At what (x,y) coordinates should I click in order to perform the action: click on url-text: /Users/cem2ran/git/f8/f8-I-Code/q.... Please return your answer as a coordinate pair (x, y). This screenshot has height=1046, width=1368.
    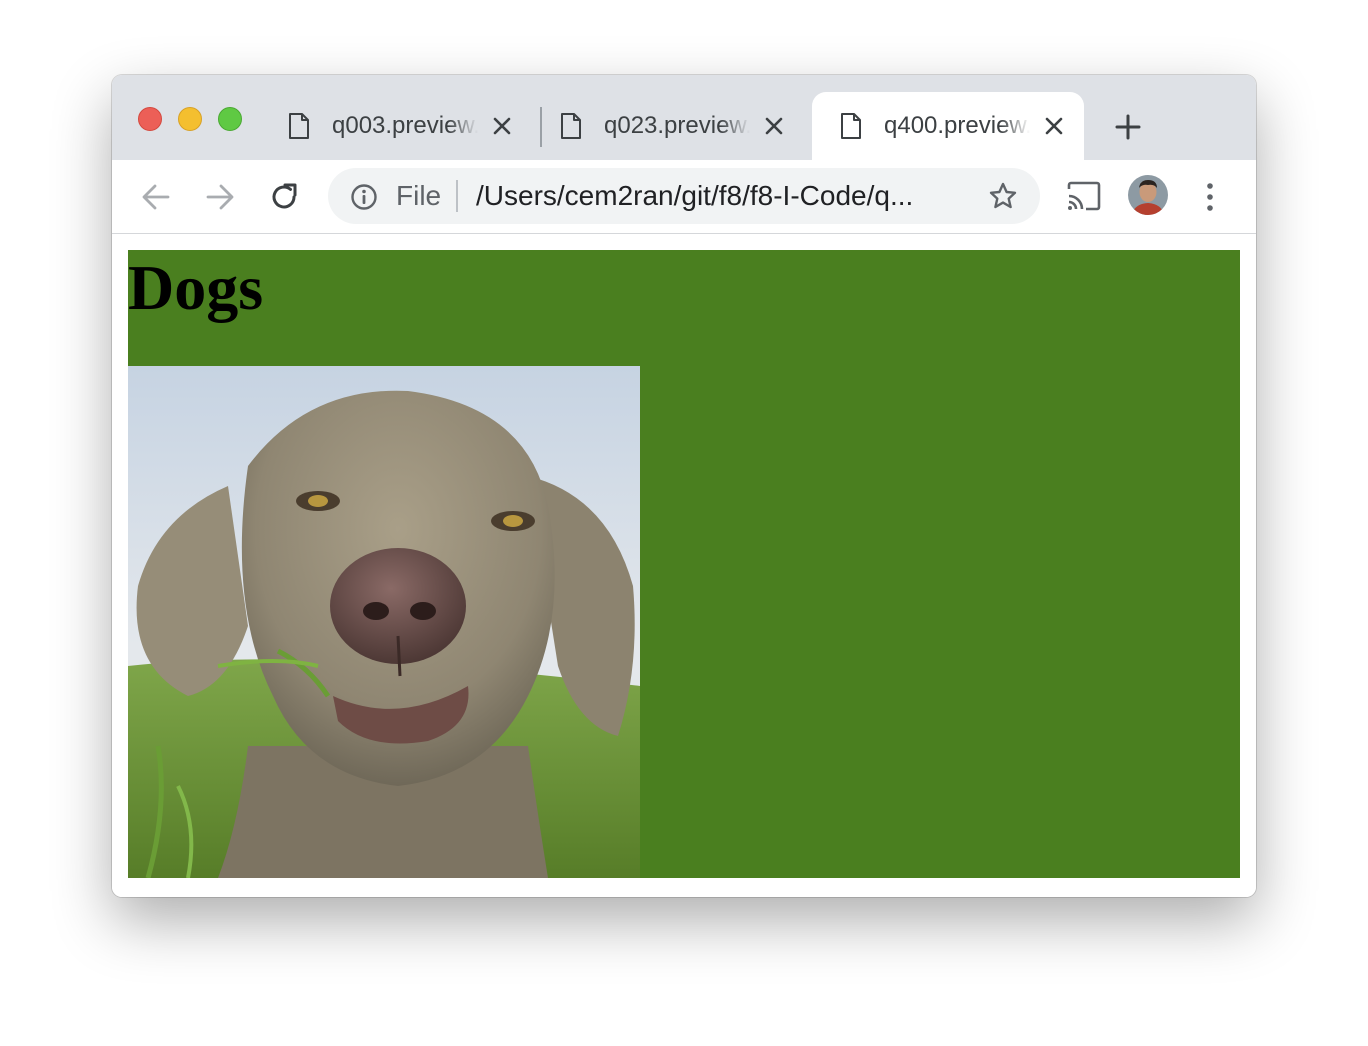
    Looking at the image, I should click on (726, 196).